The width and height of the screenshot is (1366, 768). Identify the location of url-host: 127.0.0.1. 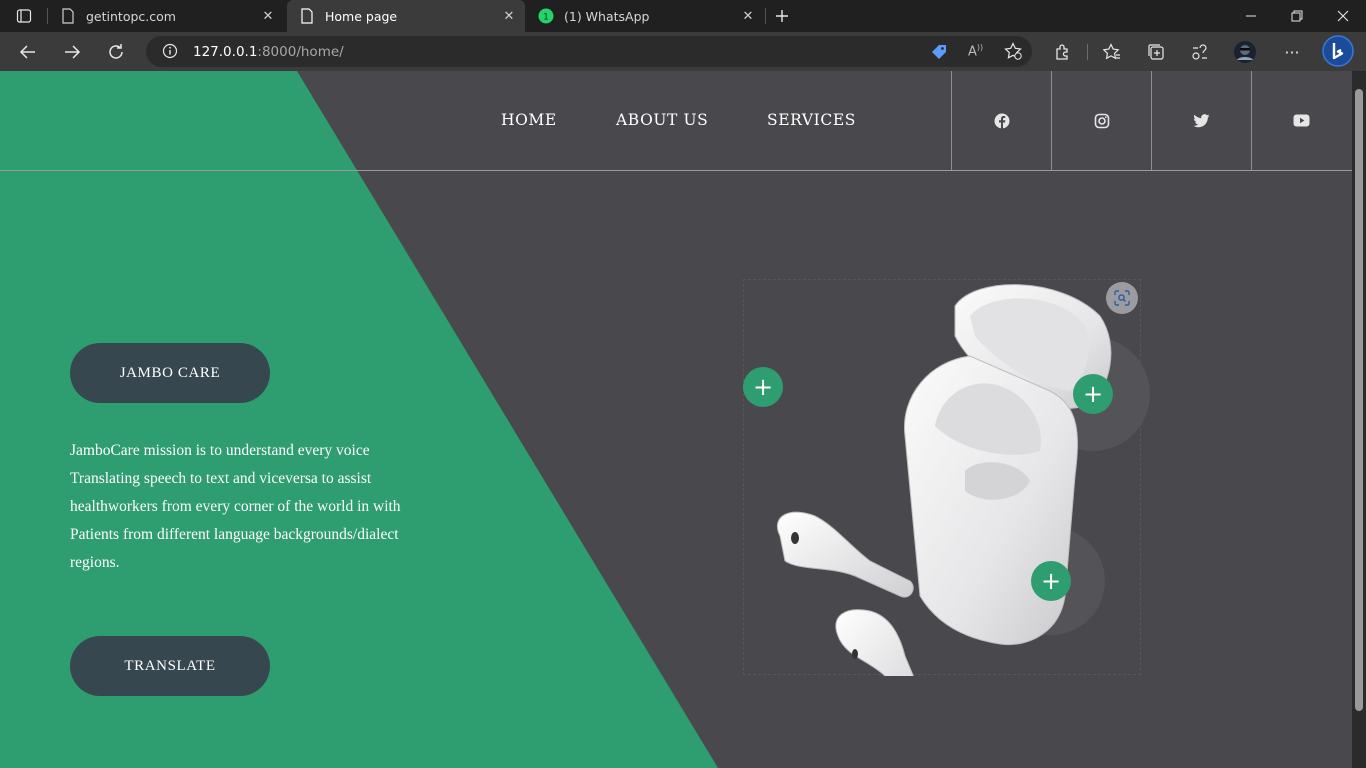
(225, 52).